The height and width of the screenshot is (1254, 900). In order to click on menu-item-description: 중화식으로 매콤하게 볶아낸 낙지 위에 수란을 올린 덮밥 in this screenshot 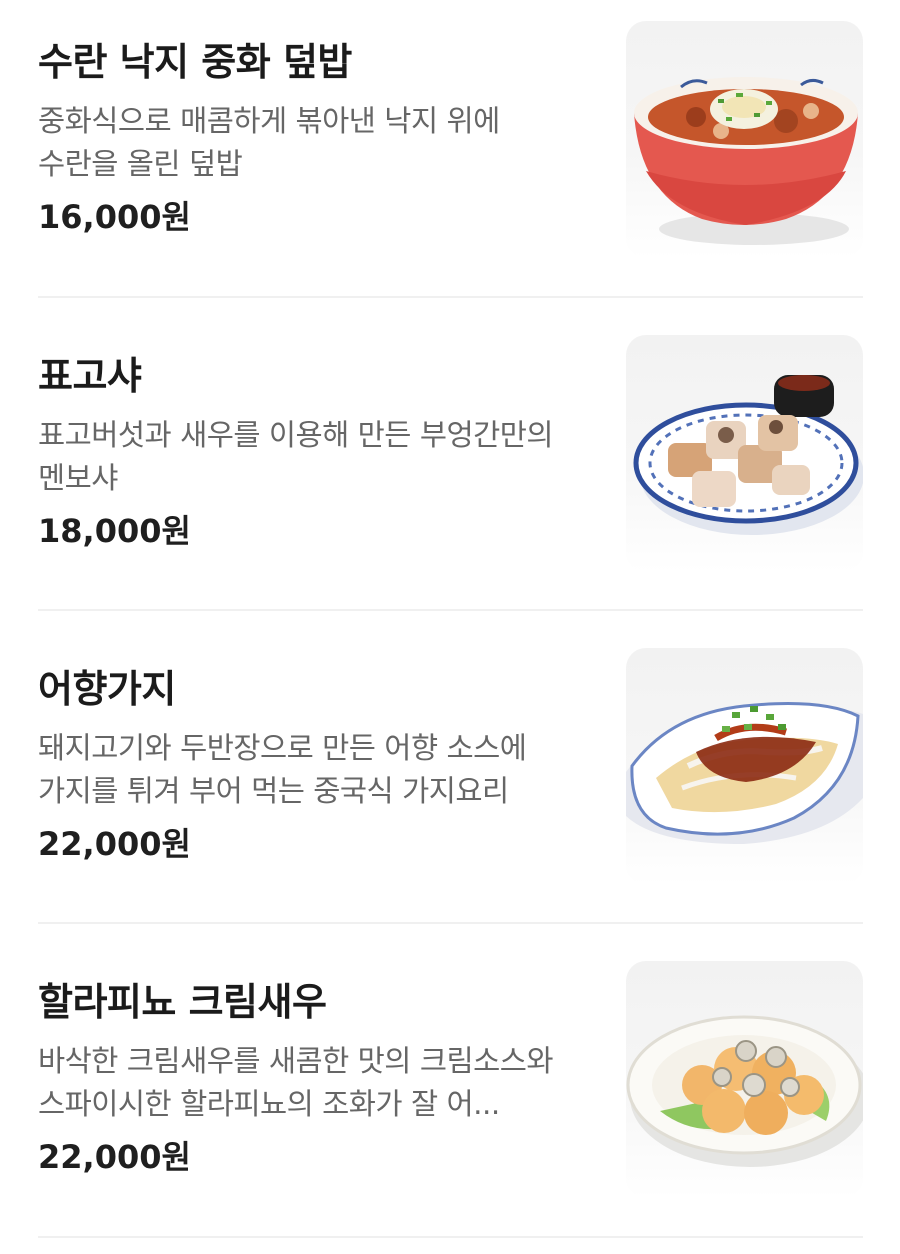, I will do `click(269, 142)`.